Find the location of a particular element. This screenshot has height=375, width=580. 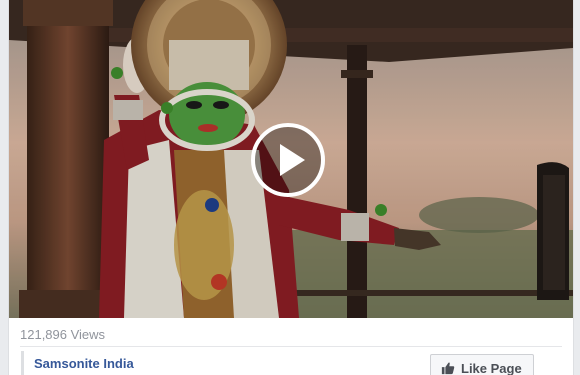

like-page-label: Like Page is located at coordinates (491, 367).